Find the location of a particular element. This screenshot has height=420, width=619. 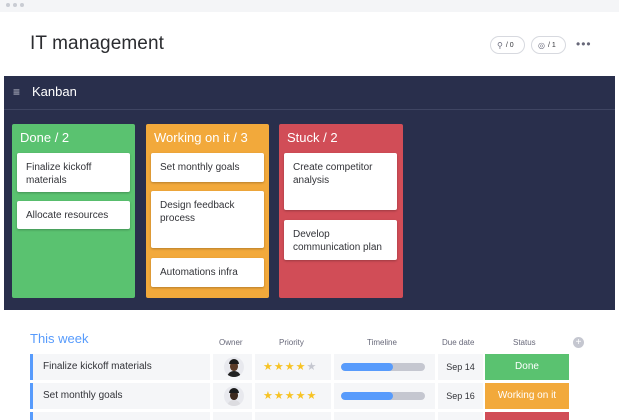

invite-button: ⚲ / 0 is located at coordinates (507, 45).